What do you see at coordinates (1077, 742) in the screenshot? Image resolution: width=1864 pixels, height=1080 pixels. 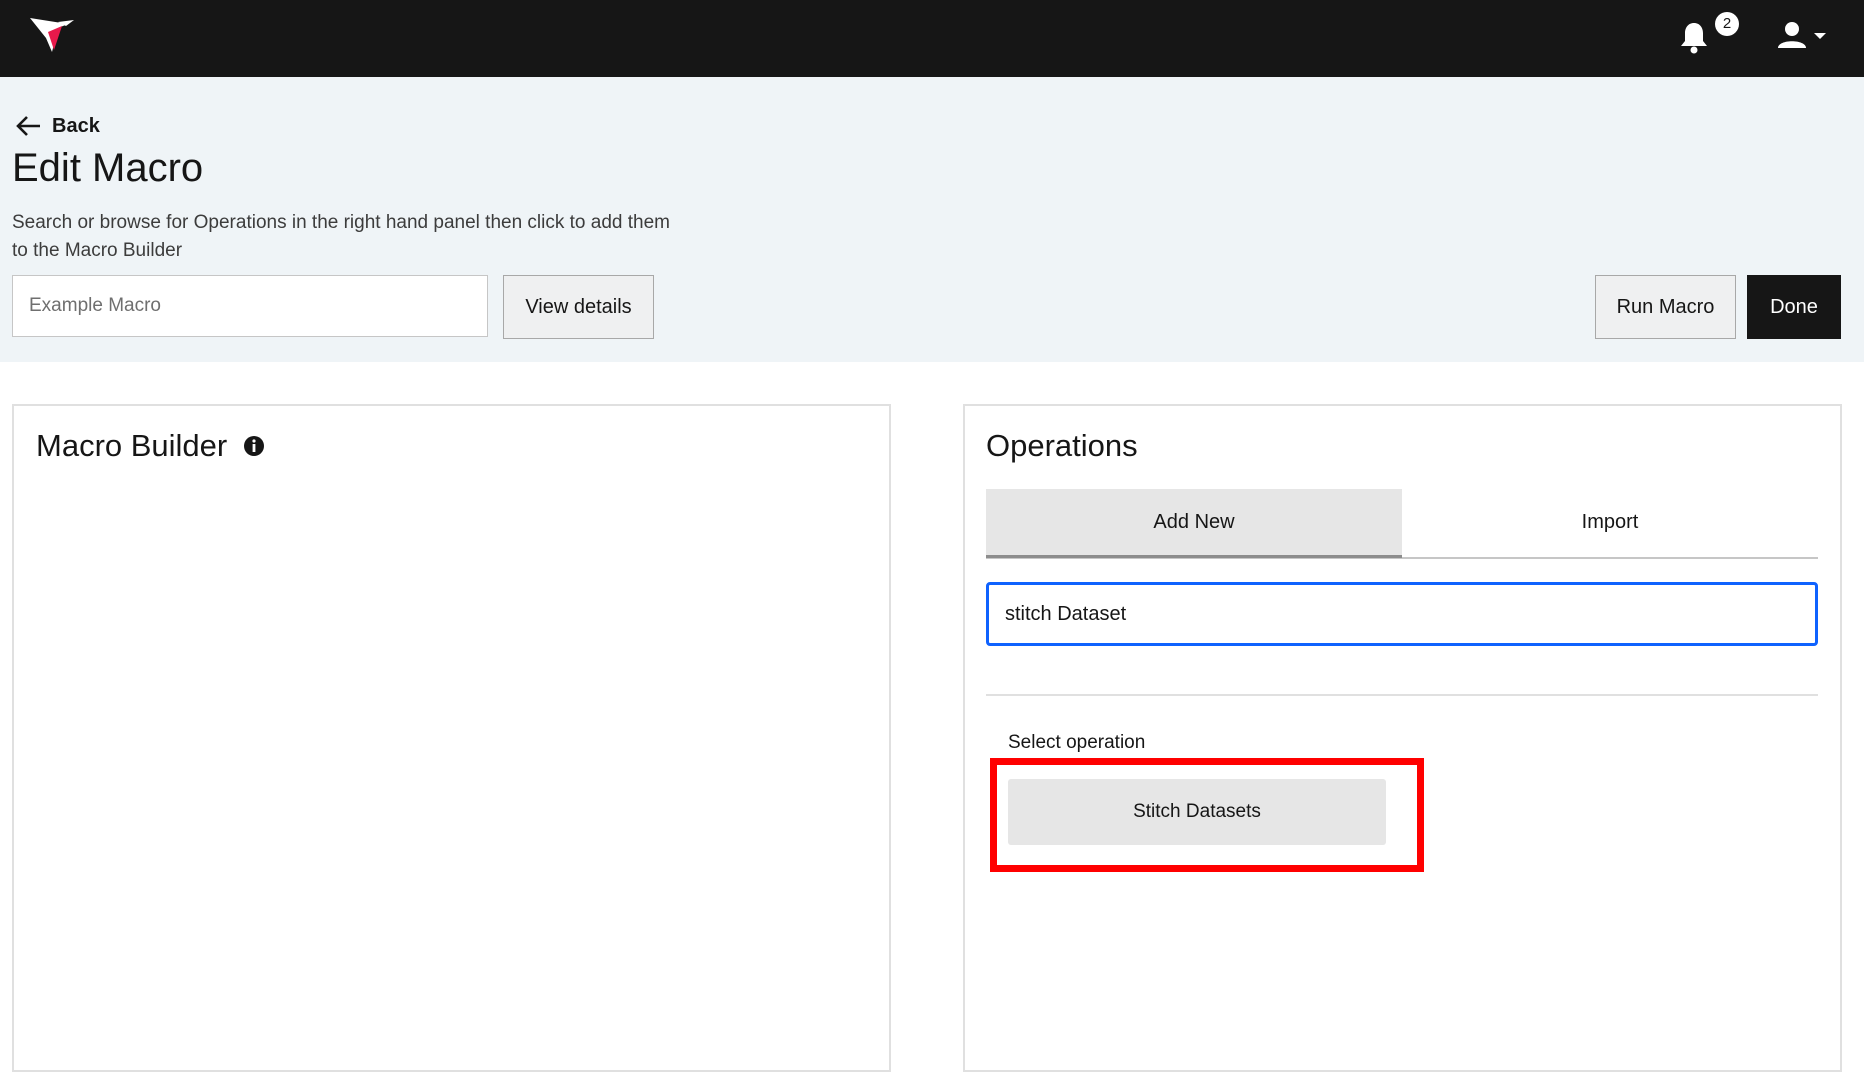 I see `select-operation-label: Select operation` at bounding box center [1077, 742].